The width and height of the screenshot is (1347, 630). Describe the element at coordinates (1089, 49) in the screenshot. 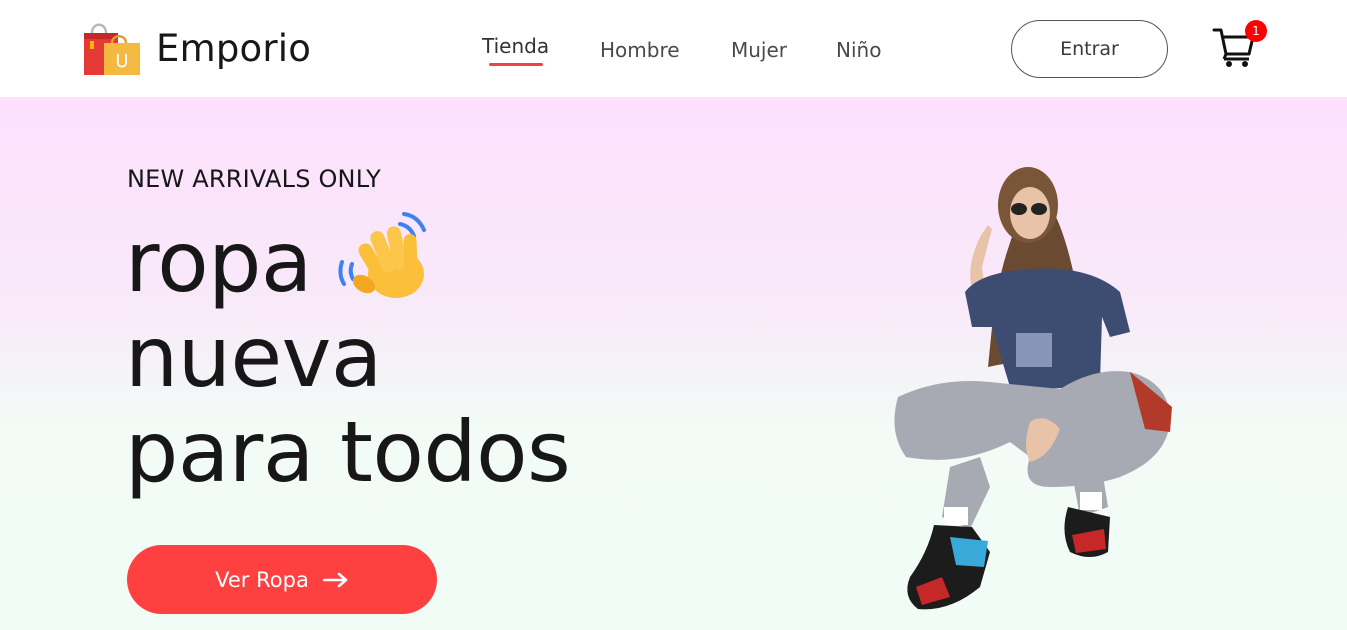

I see `login-button: Entrar` at that location.